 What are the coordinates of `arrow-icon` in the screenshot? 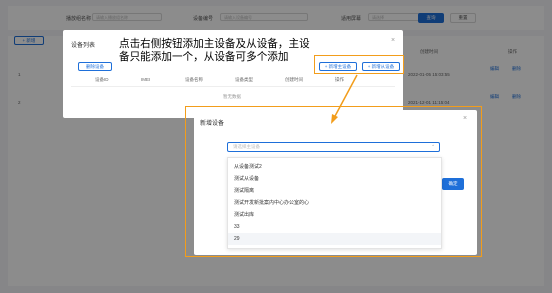 It's located at (344, 99).